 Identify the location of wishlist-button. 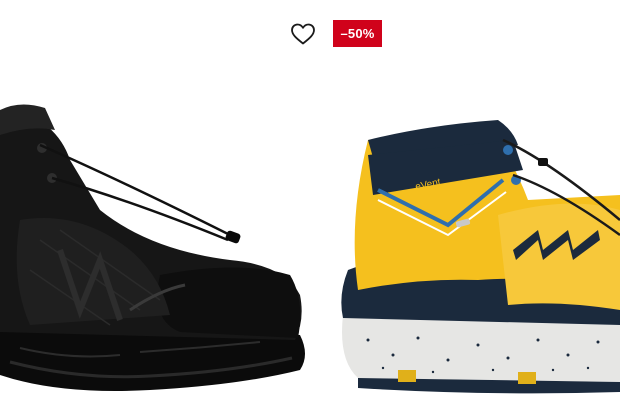
(303, 34).